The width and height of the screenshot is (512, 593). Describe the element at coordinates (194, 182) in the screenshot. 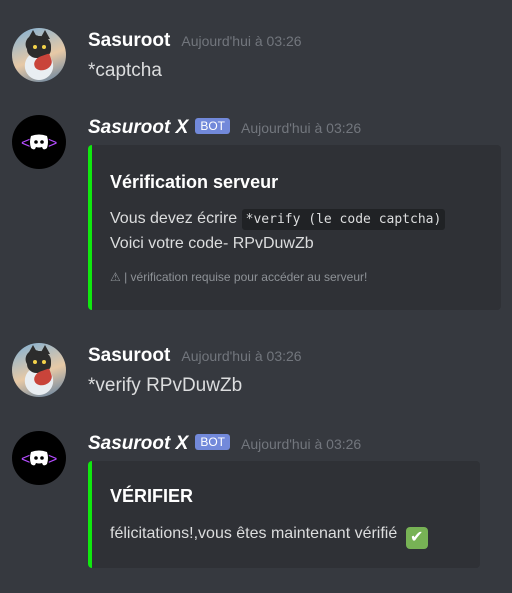

I see `embed-title: Vérification serveur` at that location.